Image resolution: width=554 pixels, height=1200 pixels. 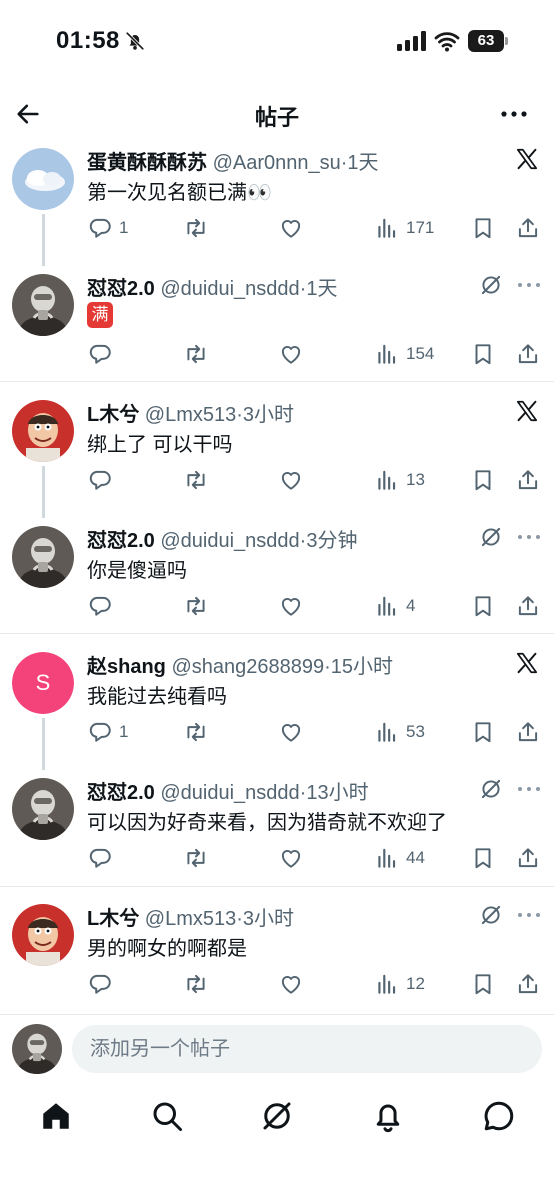 What do you see at coordinates (277, 381) in the screenshot?
I see `divider` at bounding box center [277, 381].